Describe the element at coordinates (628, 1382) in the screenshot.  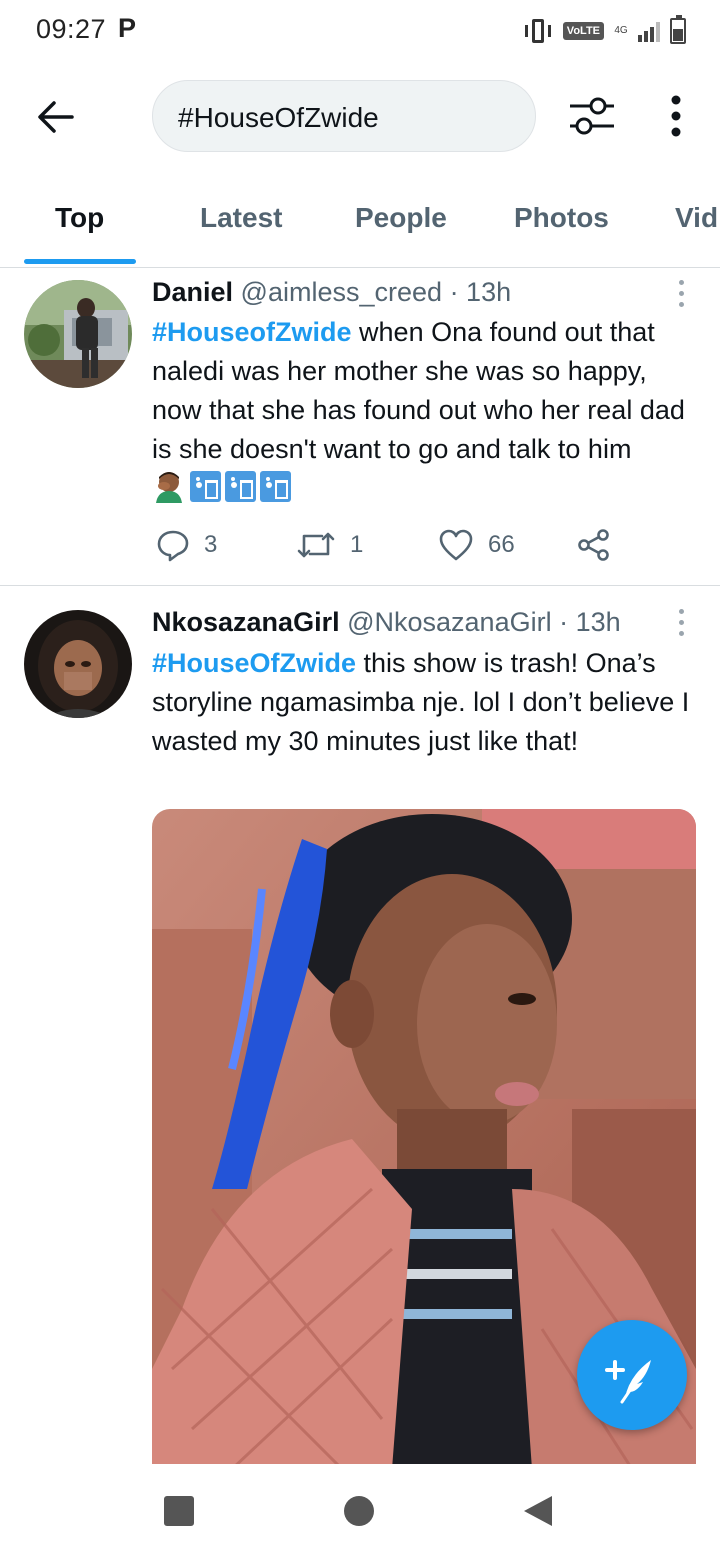
I see `compose-feather-icon` at that location.